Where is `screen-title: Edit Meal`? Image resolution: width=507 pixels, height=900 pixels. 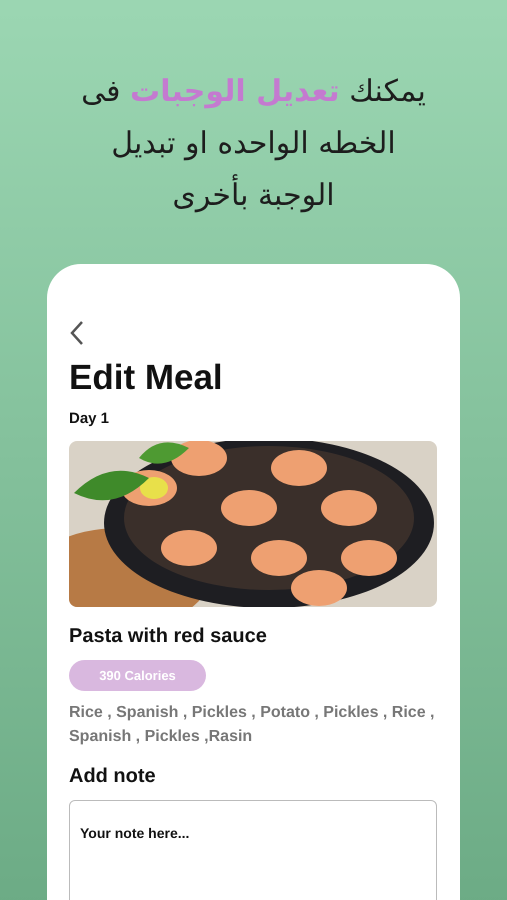 screen-title: Edit Meal is located at coordinates (146, 378).